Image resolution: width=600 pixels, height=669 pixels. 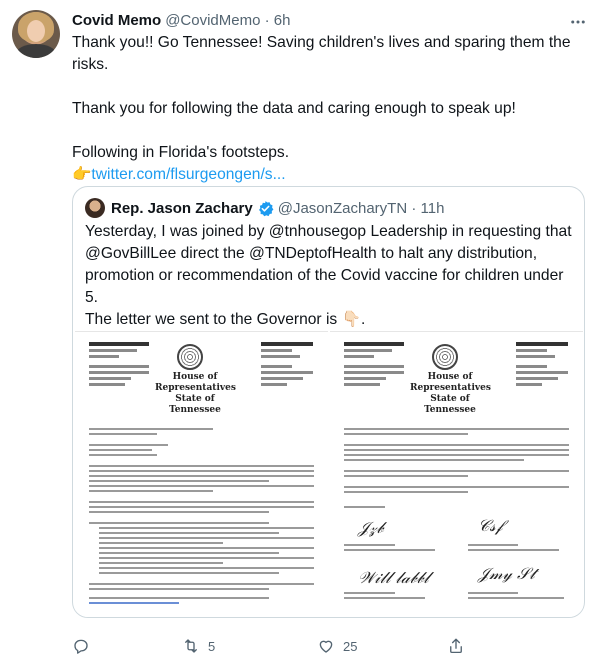 I want to click on avatar, so click(x=36, y=34).